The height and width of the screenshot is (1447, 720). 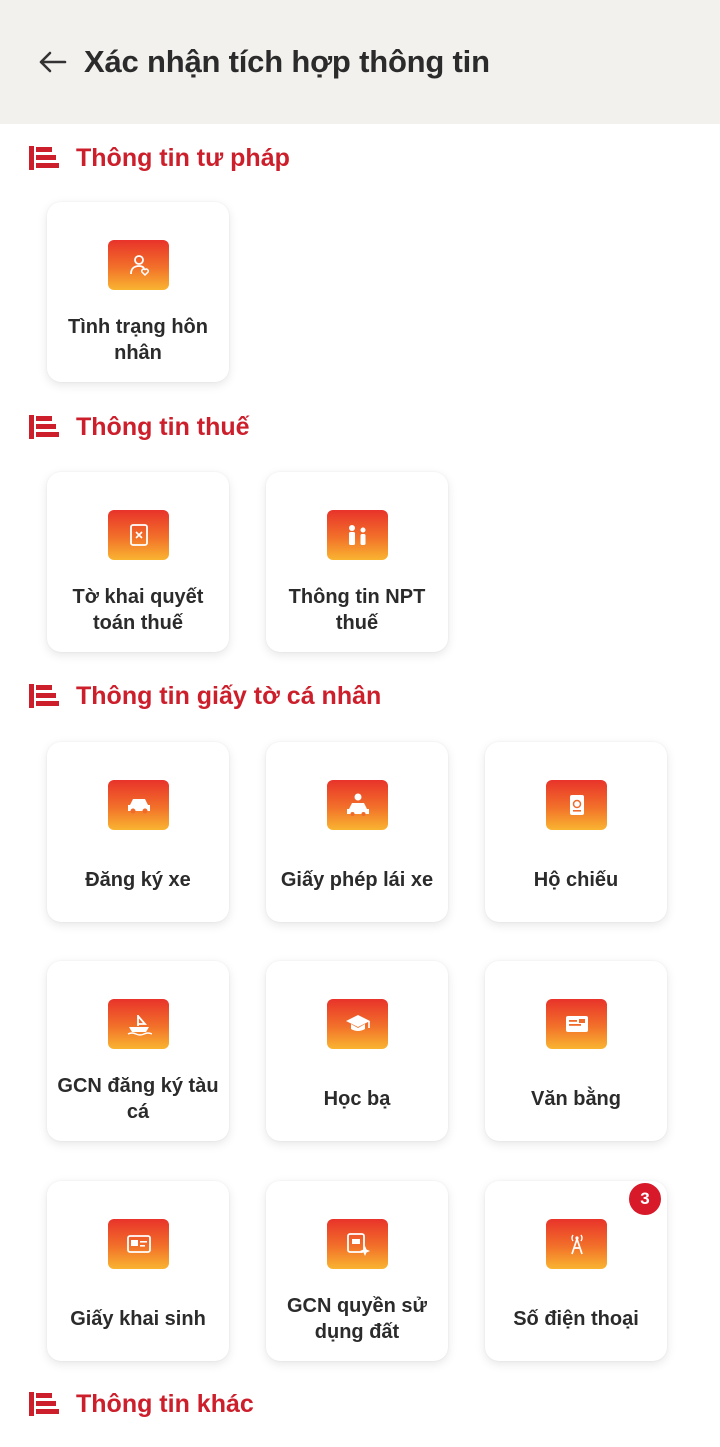 What do you see at coordinates (183, 157) in the screenshot?
I see `section-title: Thông tin tư pháp` at bounding box center [183, 157].